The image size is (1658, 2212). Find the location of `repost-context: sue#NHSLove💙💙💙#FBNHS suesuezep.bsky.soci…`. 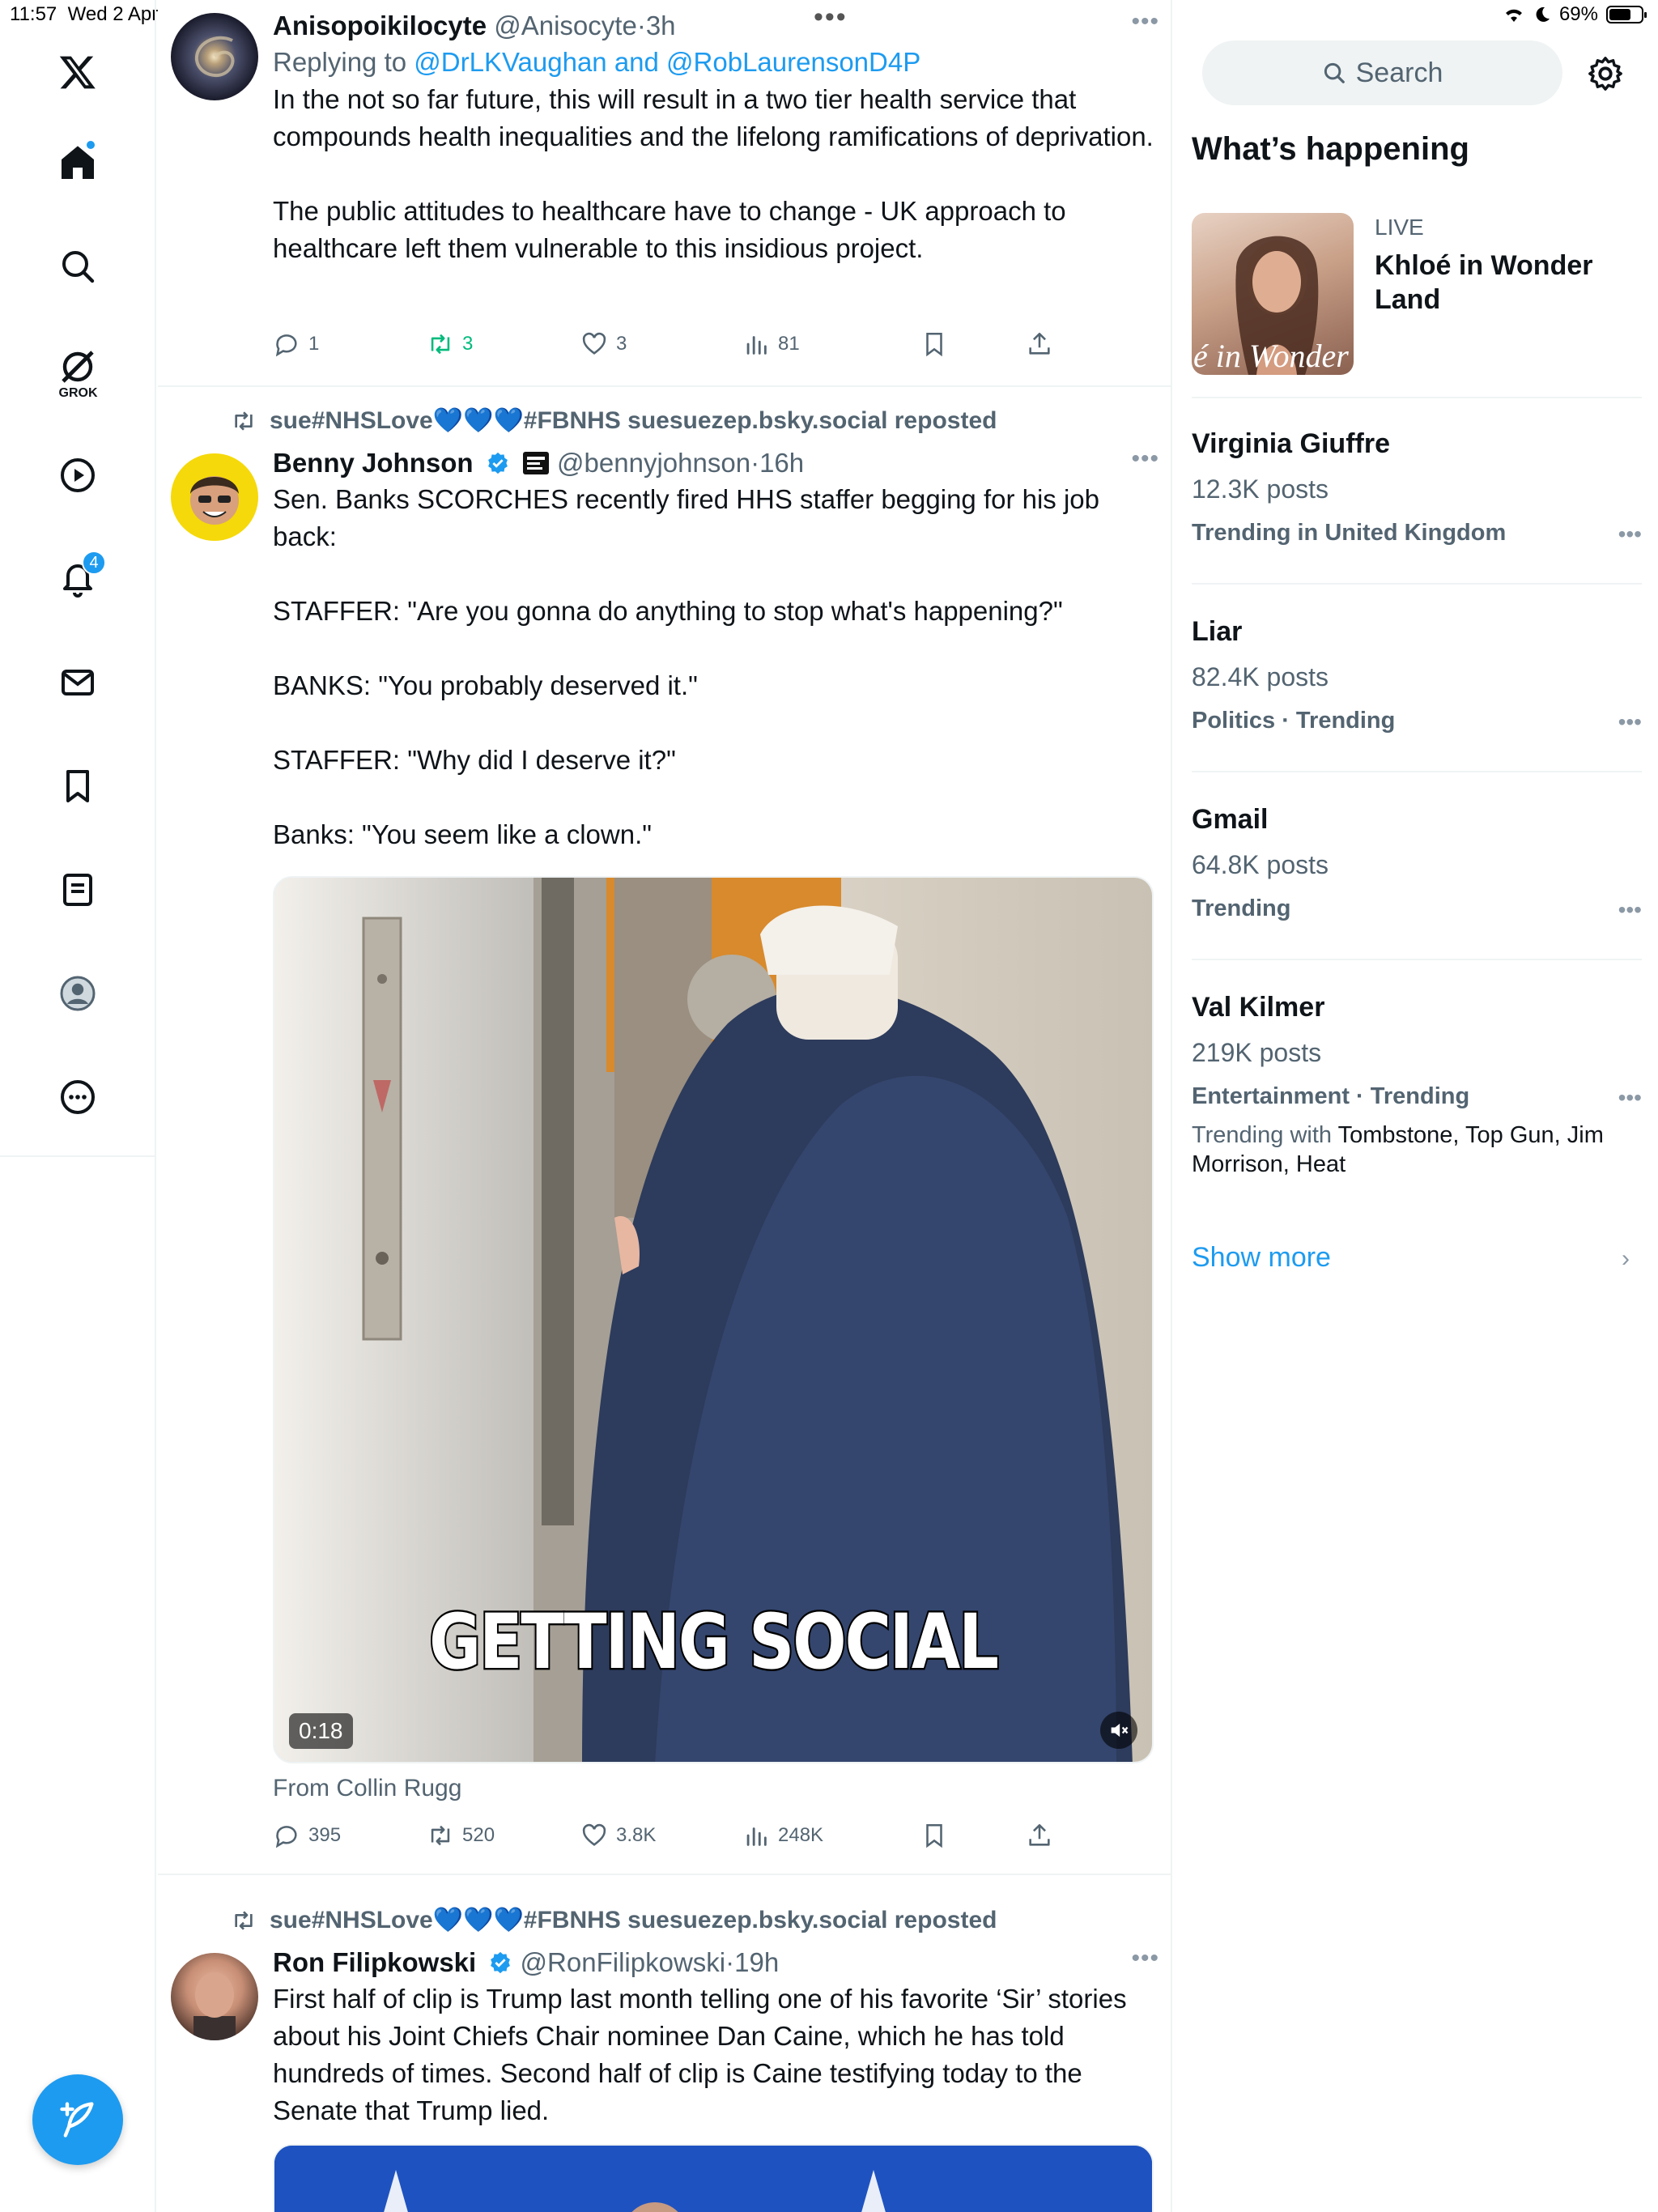

repost-context: sue#NHSLove💙💙💙#FBNHS suesuezep.bsky.soci… is located at coordinates (614, 1920).